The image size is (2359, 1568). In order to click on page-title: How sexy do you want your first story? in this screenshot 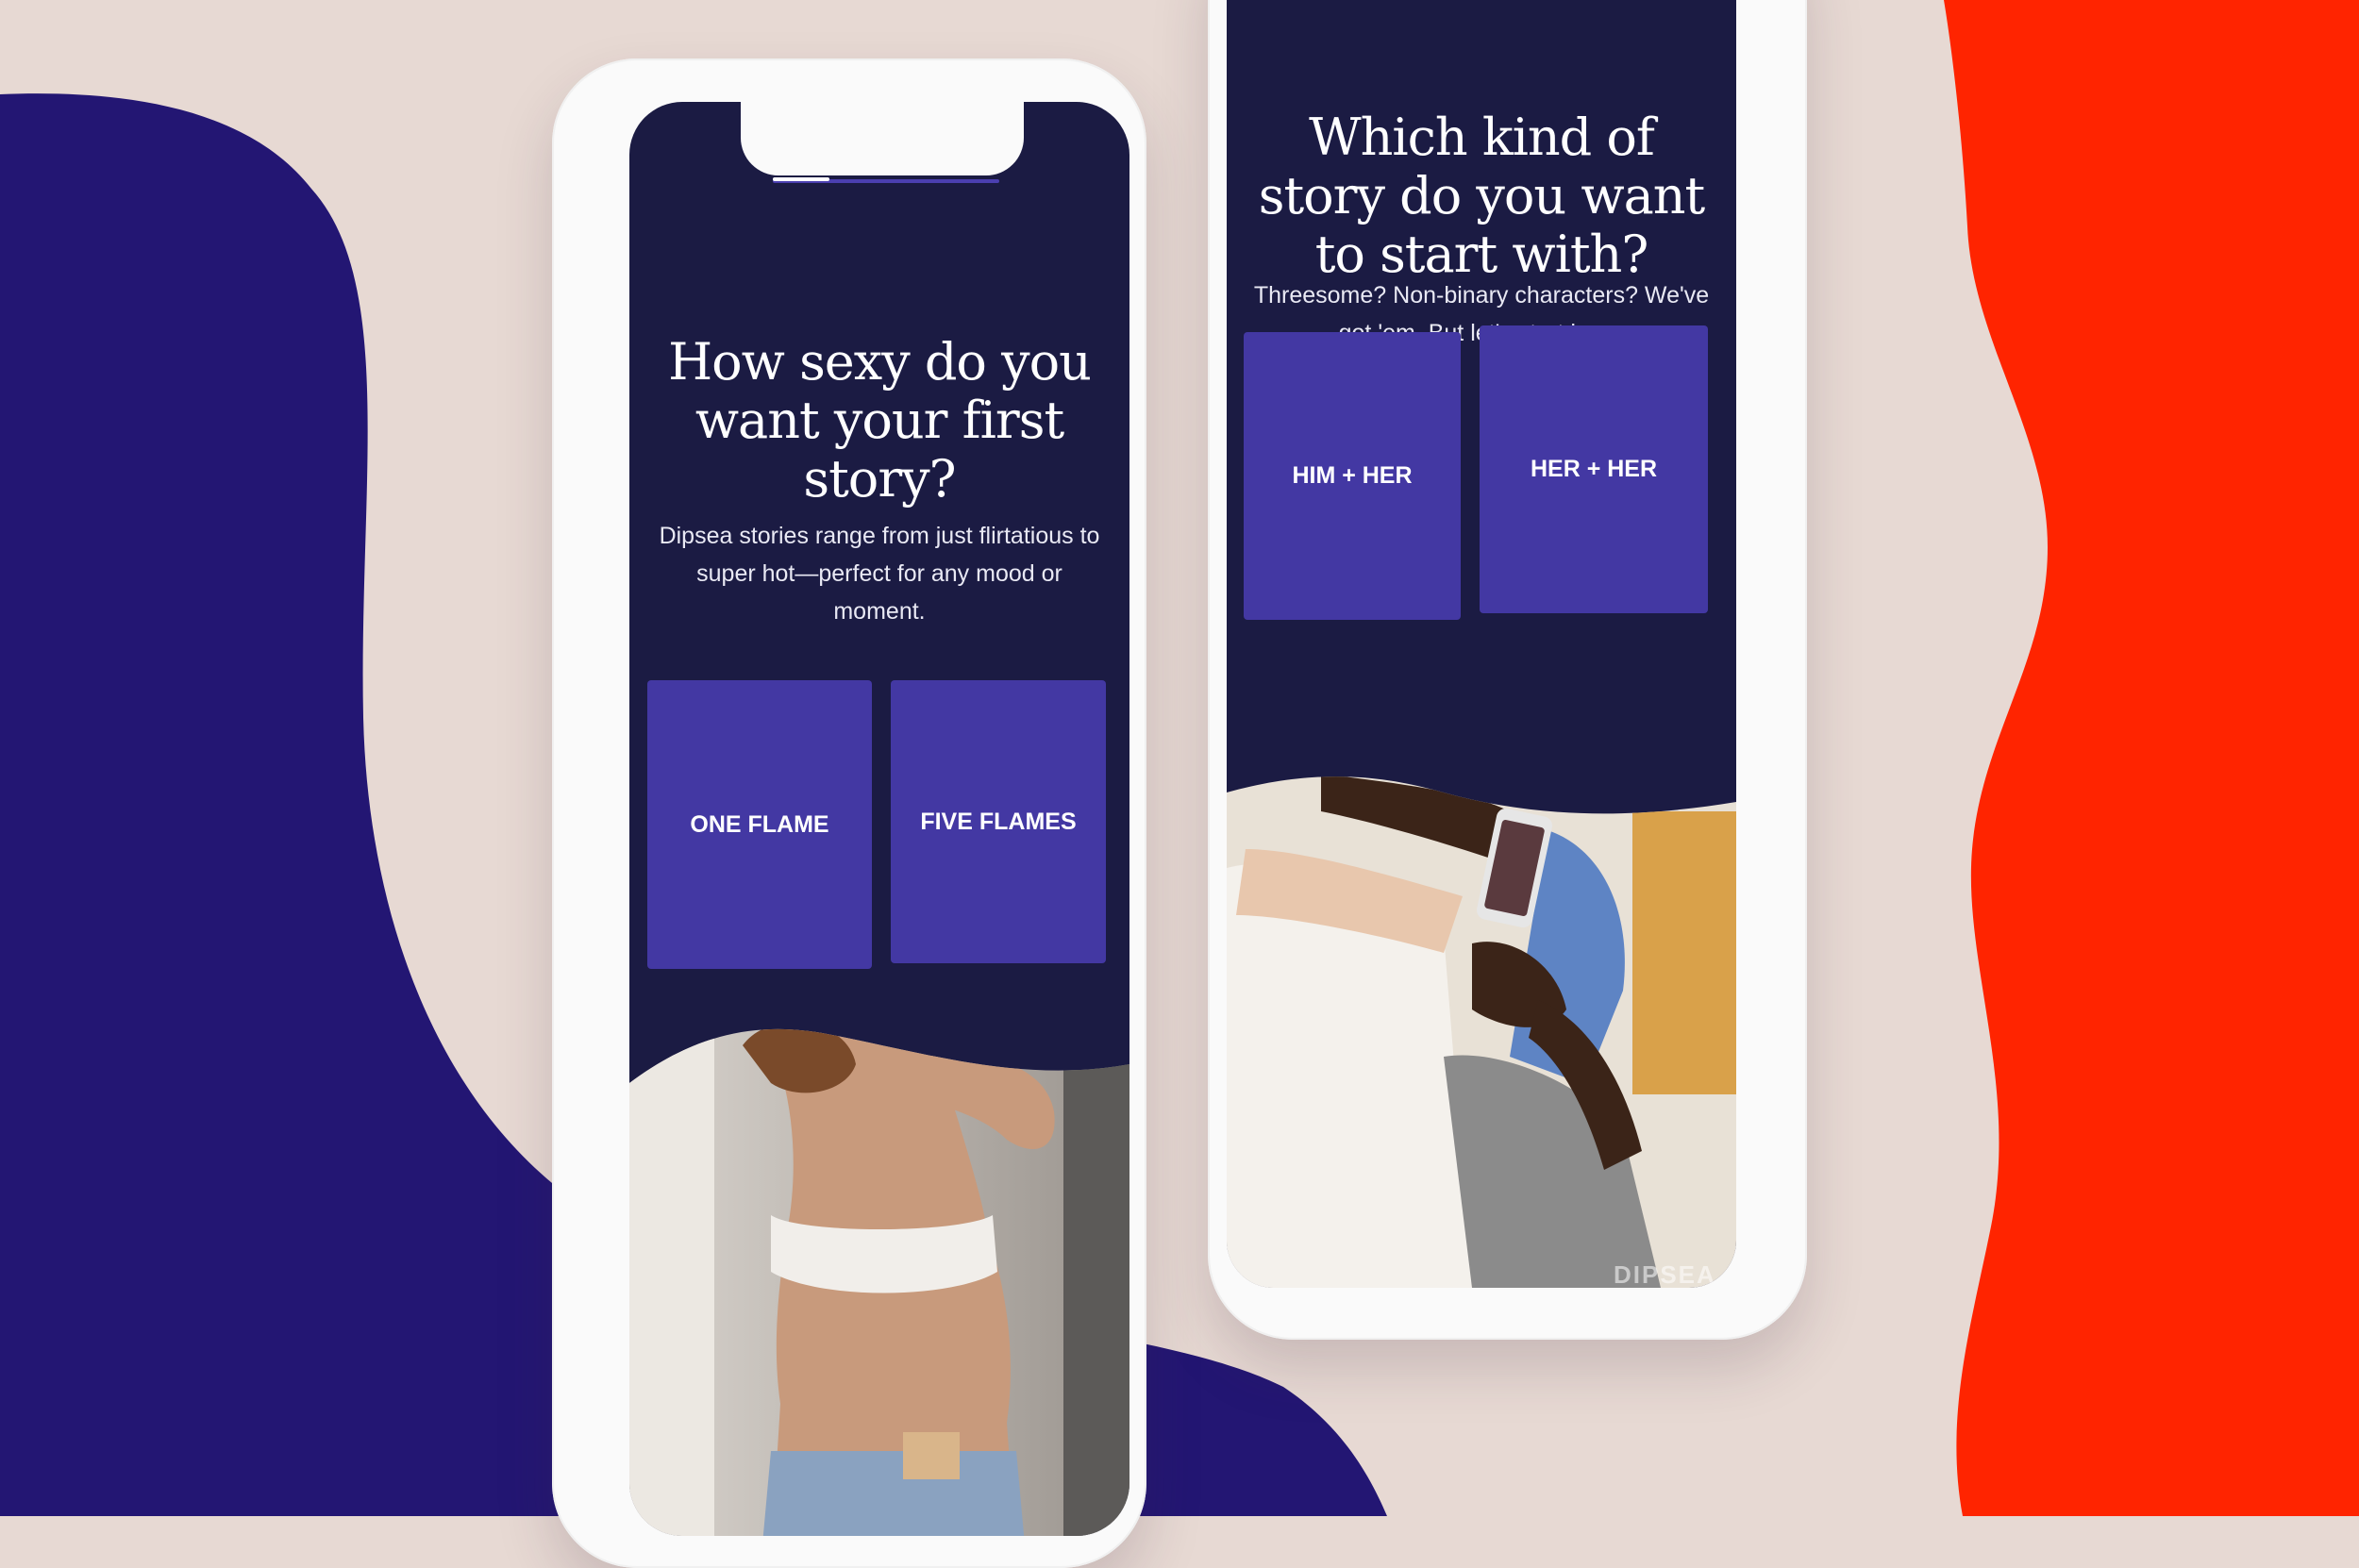, I will do `click(880, 420)`.